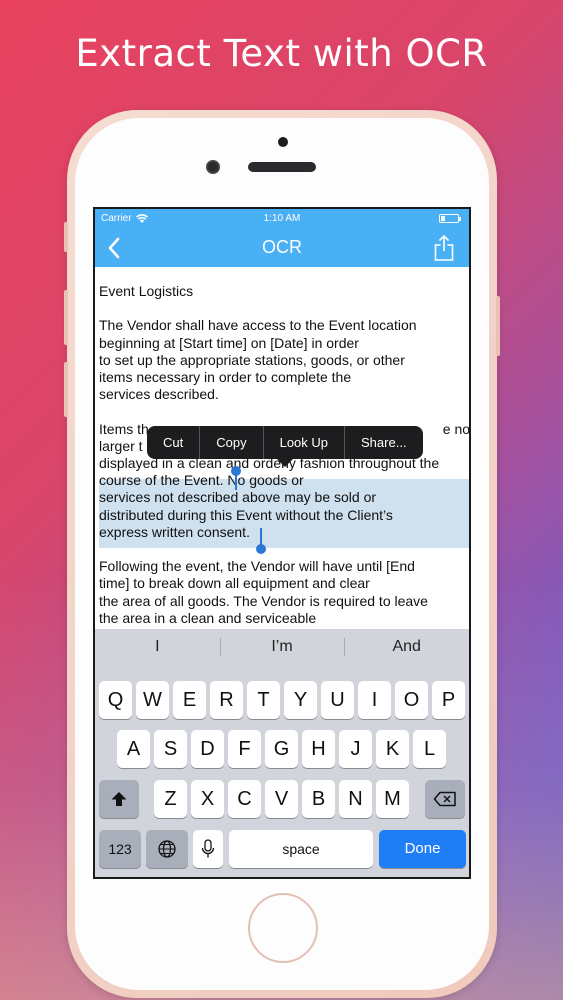 This screenshot has height=1000, width=563. What do you see at coordinates (498, 326) in the screenshot?
I see `power-button` at bounding box center [498, 326].